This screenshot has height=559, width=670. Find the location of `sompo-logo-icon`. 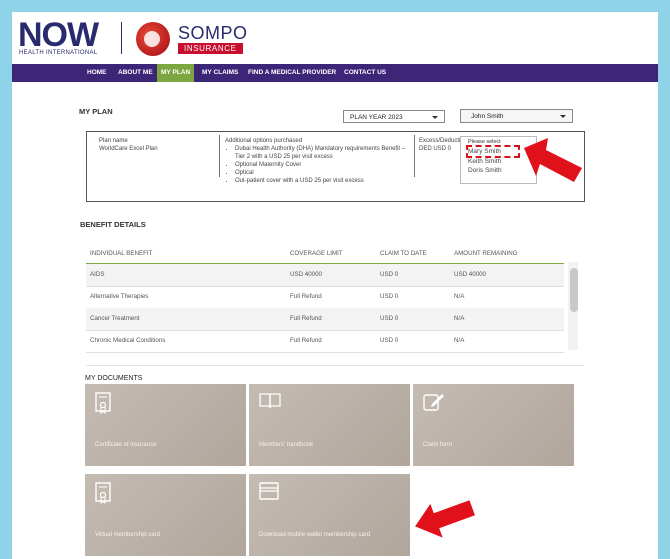

sompo-logo-icon is located at coordinates (153, 39).